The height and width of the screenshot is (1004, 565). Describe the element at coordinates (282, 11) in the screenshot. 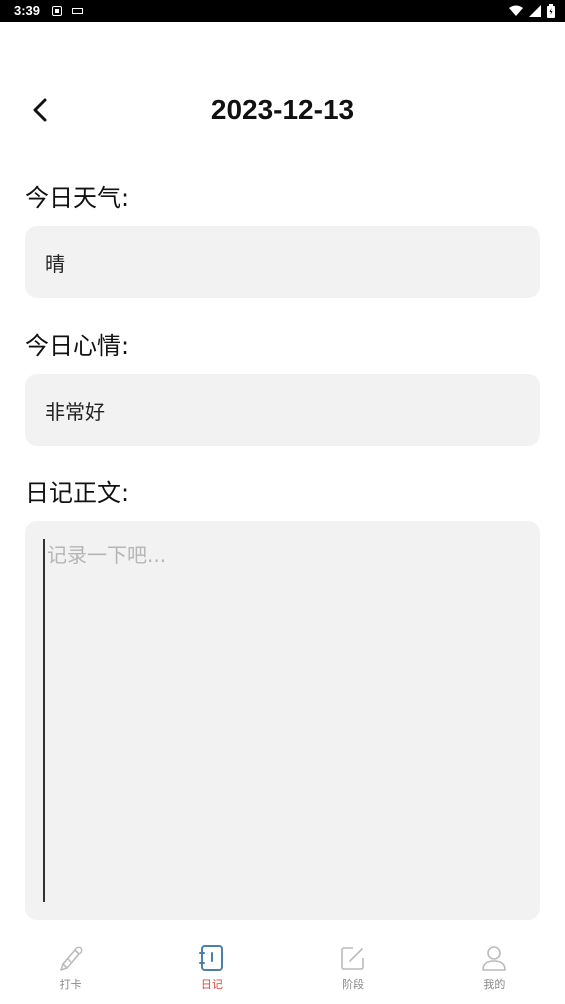

I see `status-bar: 3:39` at that location.